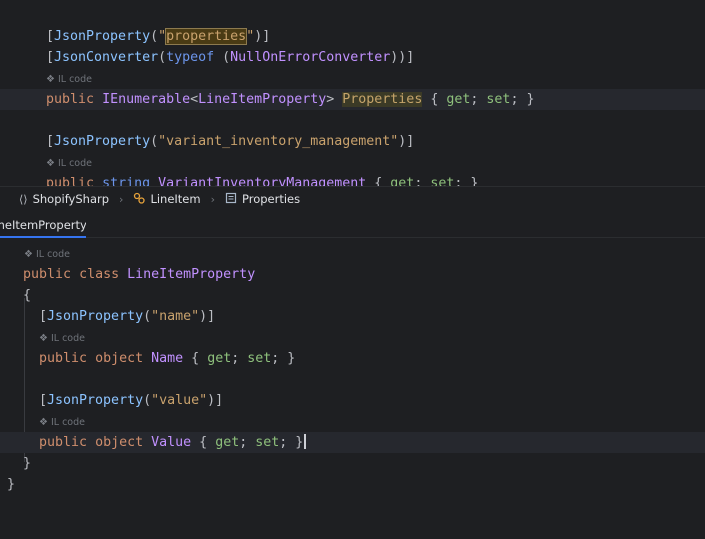 The width and height of the screenshot is (705, 539). I want to click on class-keyword: class, so click(99, 274).